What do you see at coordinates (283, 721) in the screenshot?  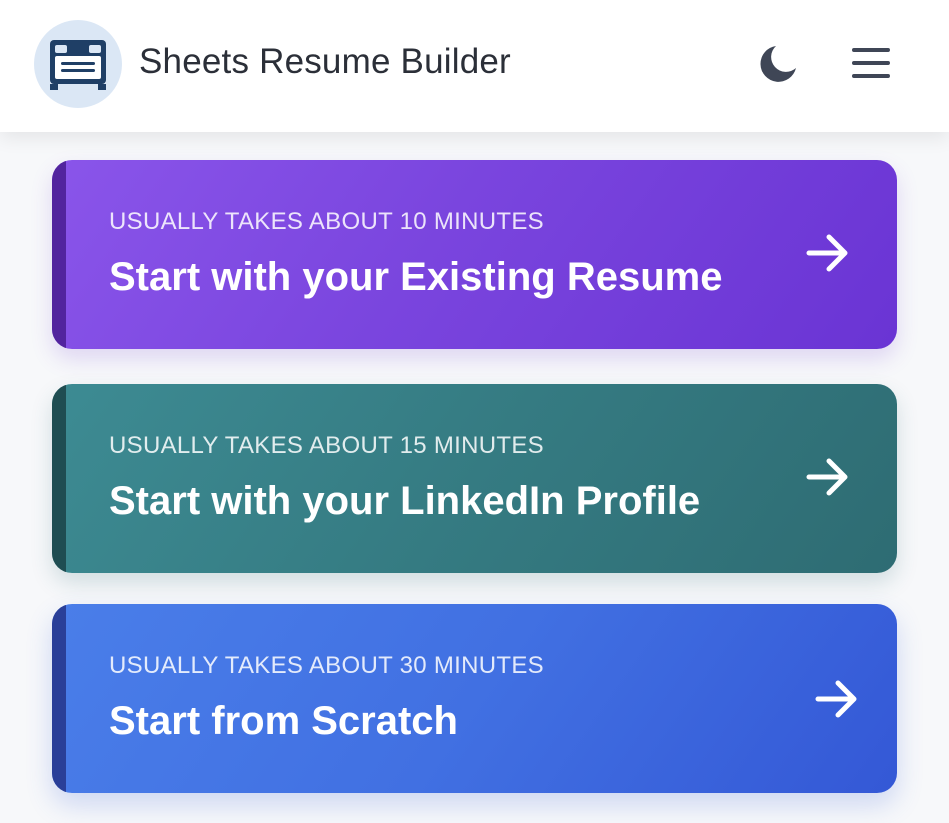 I see `card-title: Start from Scratch` at bounding box center [283, 721].